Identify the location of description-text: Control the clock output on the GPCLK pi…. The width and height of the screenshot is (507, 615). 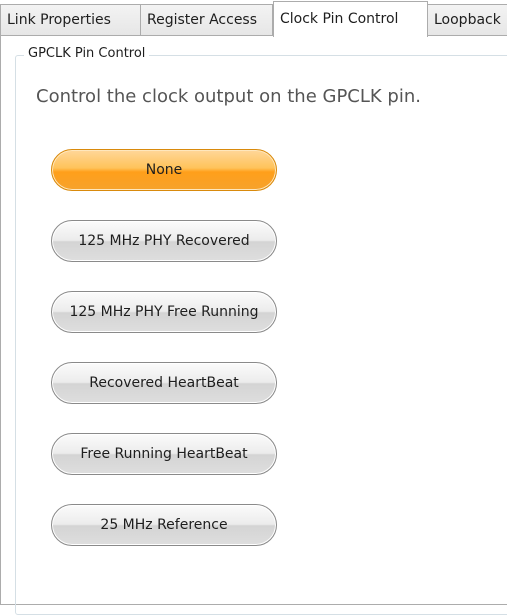
(228, 96).